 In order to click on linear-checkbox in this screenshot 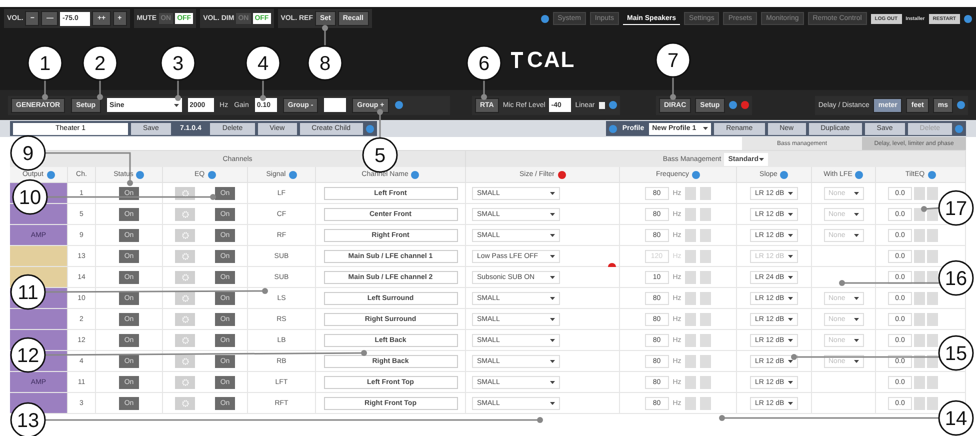, I will do `click(601, 105)`.